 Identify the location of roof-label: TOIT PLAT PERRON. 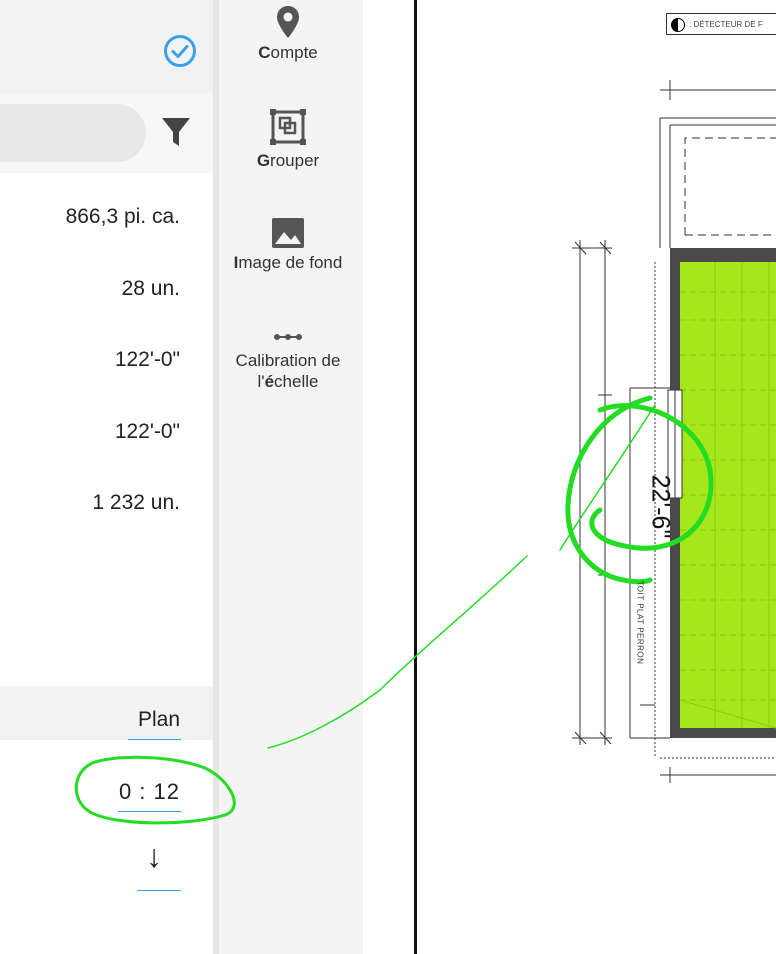
(640, 622).